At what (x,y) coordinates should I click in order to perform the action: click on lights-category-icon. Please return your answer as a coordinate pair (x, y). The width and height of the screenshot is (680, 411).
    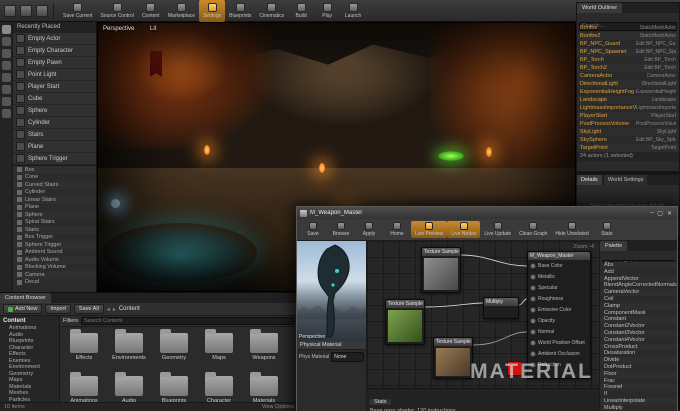
    Looking at the image, I should click on (6, 53).